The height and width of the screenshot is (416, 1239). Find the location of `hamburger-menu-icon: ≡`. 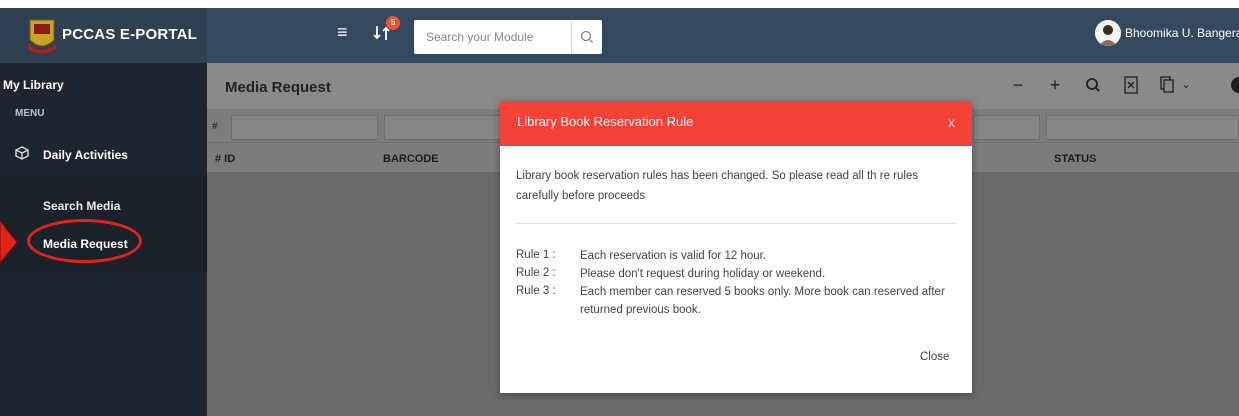

hamburger-menu-icon: ≡ is located at coordinates (346, 32).